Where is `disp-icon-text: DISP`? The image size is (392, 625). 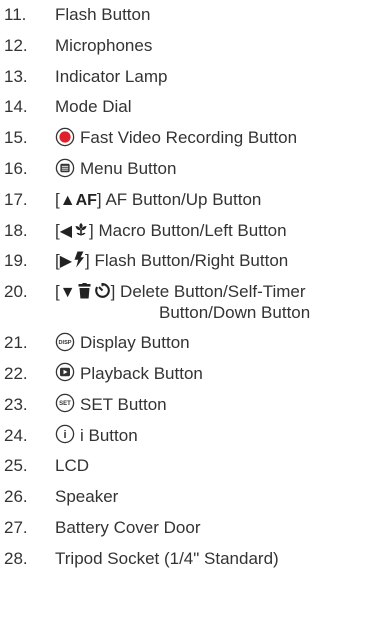
disp-icon-text: DISP is located at coordinates (64, 343).